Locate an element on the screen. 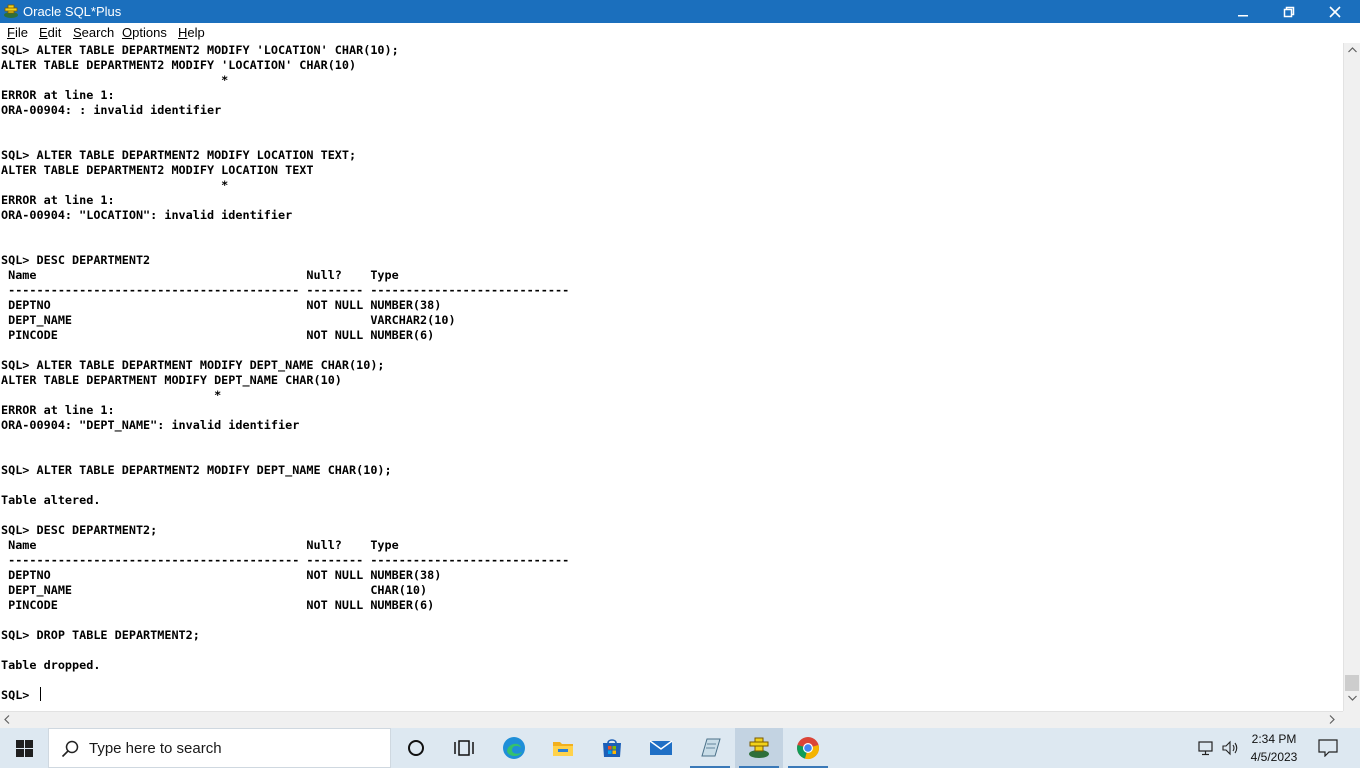 This screenshot has height=768, width=1360. console-line: SQL> DESC DEPARTMENT2 is located at coordinates (76, 260).